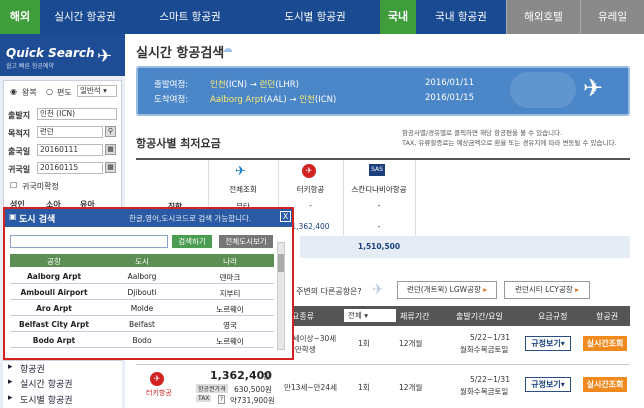  What do you see at coordinates (329, 291) in the screenshot?
I see `alt-airports-question: 주변의 다른공항은?` at bounding box center [329, 291].